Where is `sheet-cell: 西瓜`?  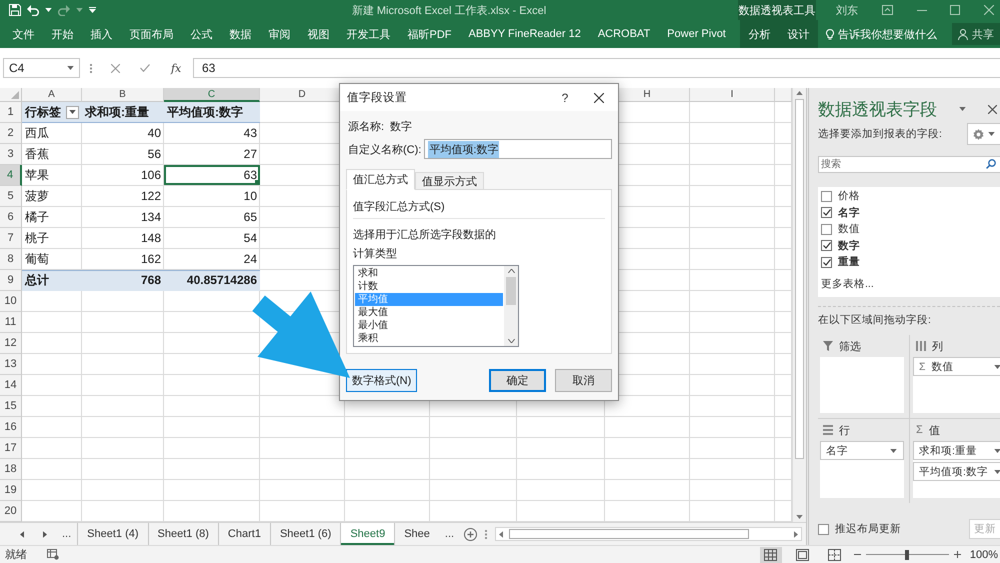 sheet-cell: 西瓜 is located at coordinates (52, 133).